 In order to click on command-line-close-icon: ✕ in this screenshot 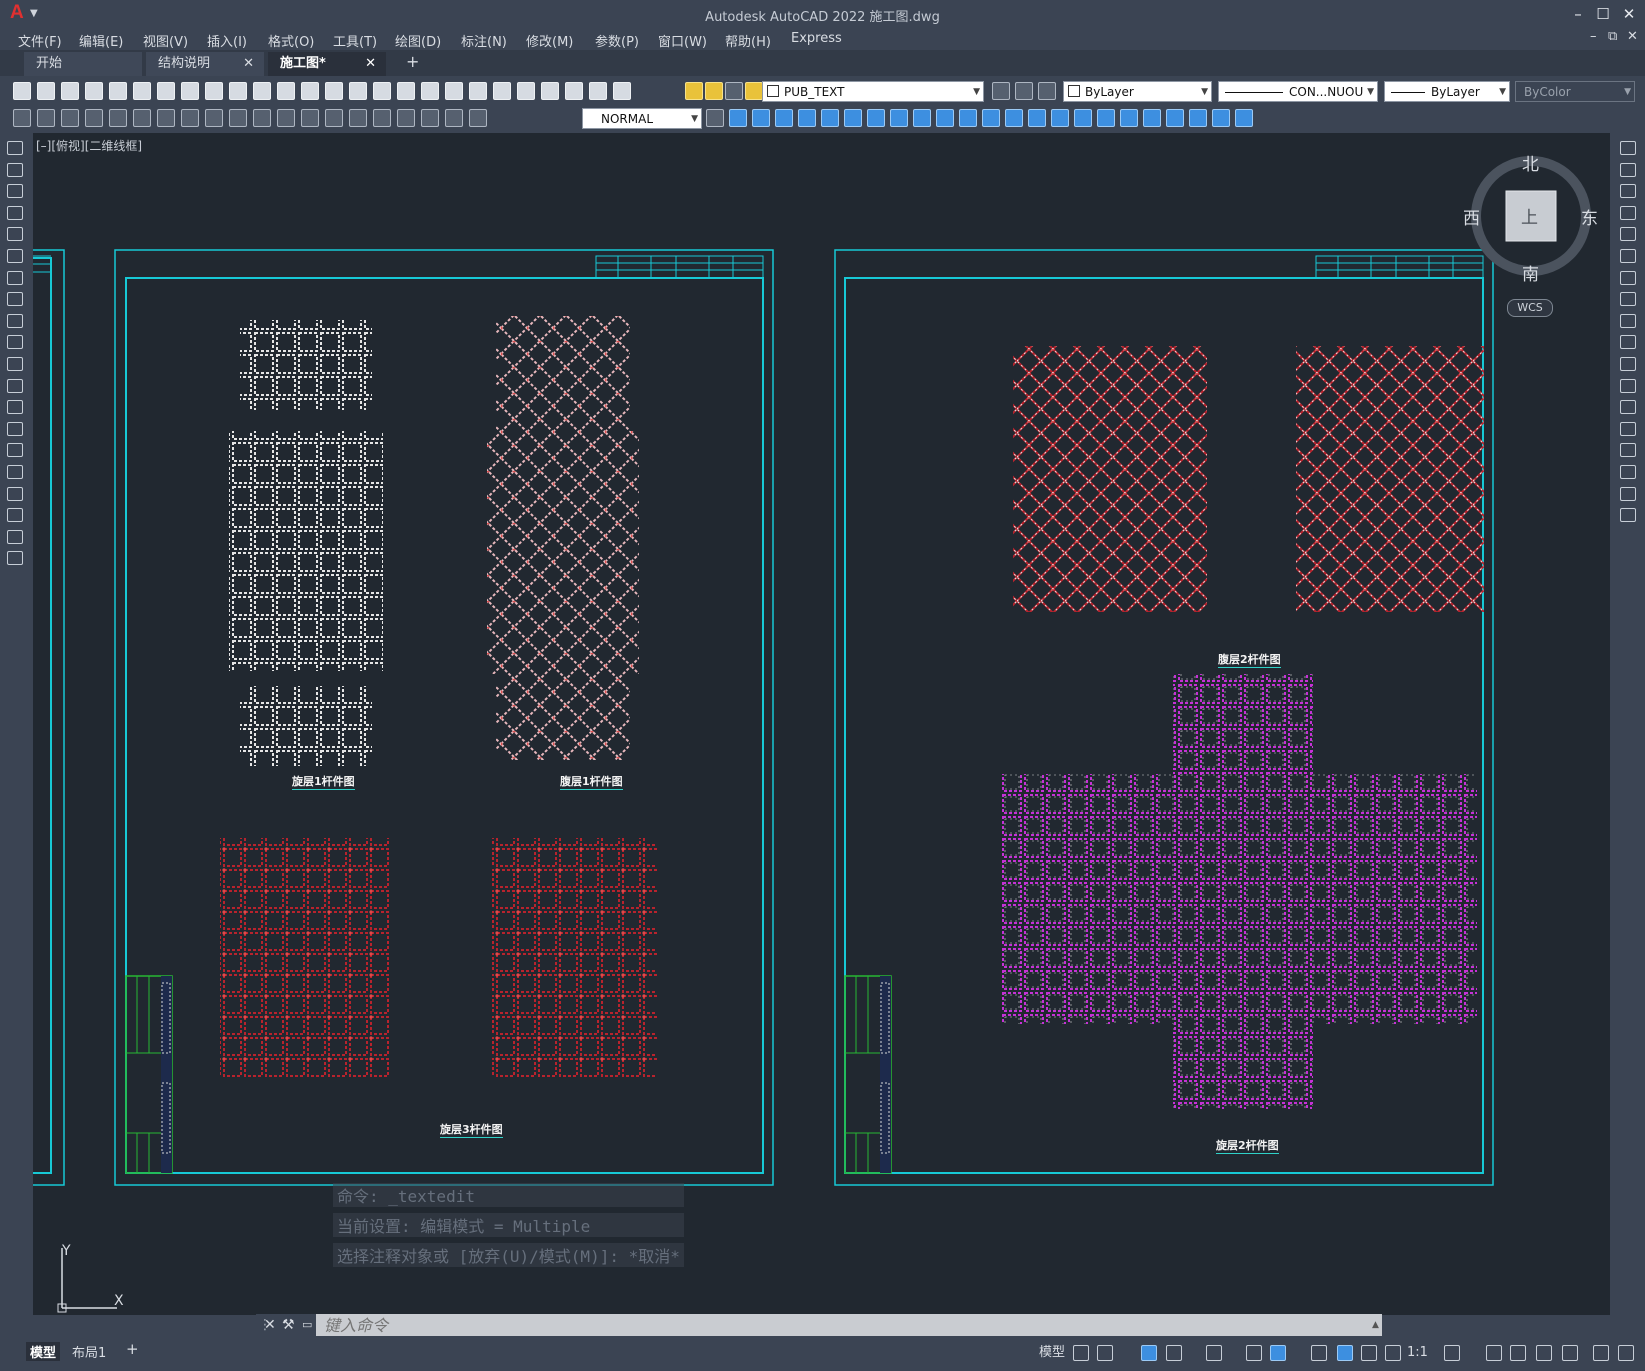, I will do `click(270, 1325)`.